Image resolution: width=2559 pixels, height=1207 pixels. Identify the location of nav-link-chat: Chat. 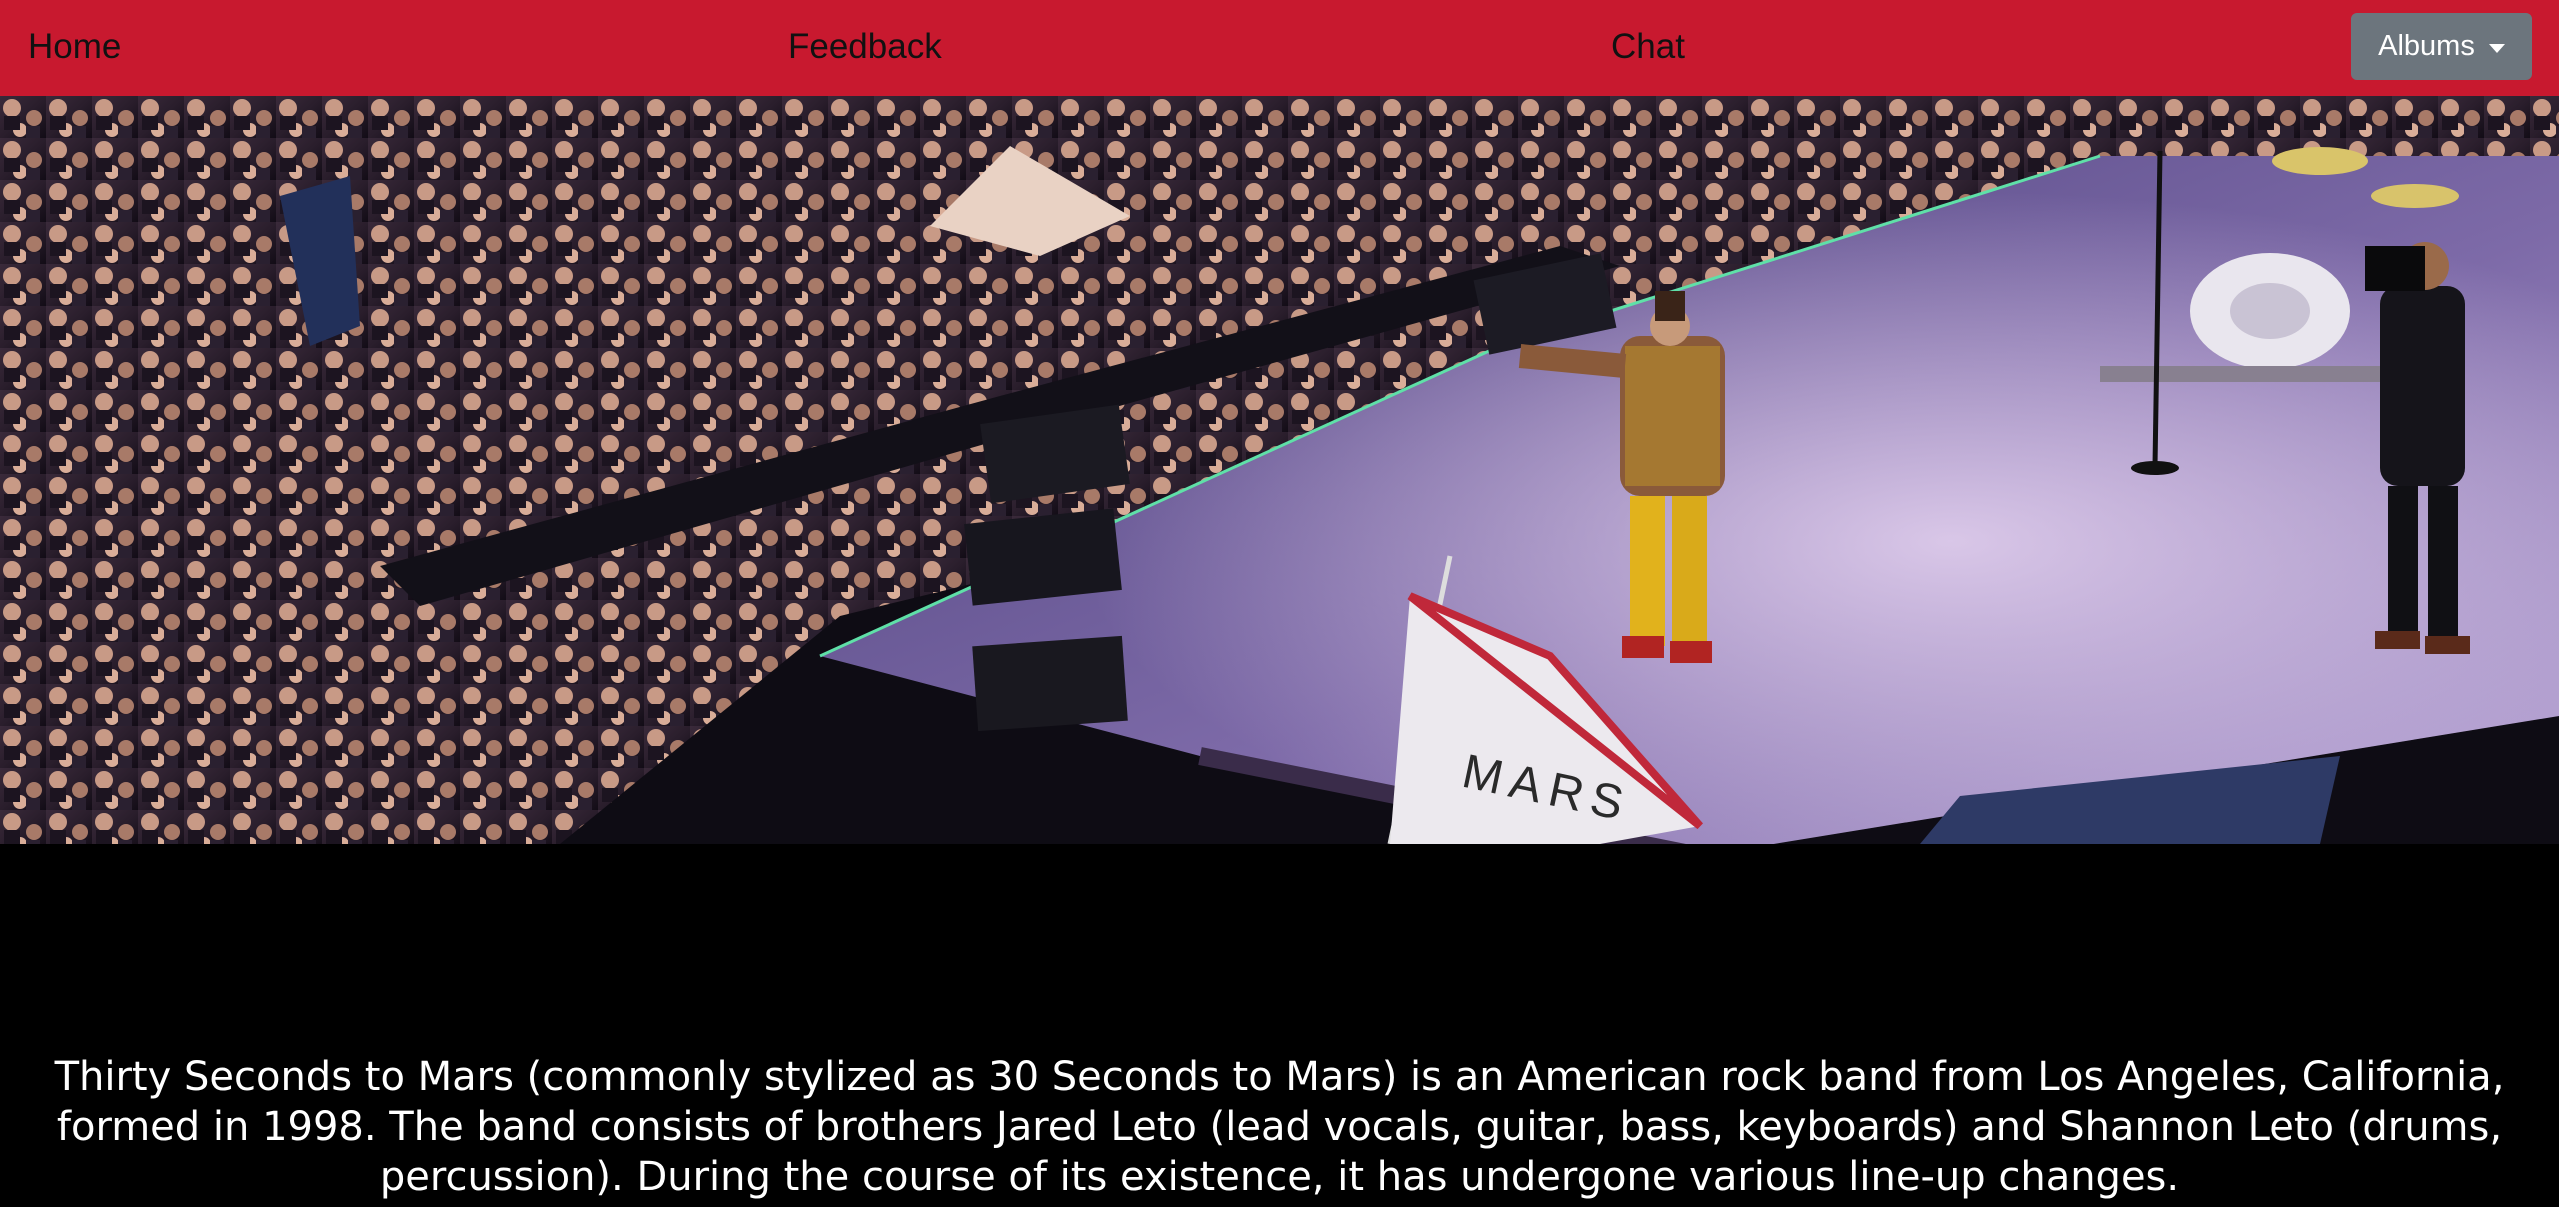
(1648, 47).